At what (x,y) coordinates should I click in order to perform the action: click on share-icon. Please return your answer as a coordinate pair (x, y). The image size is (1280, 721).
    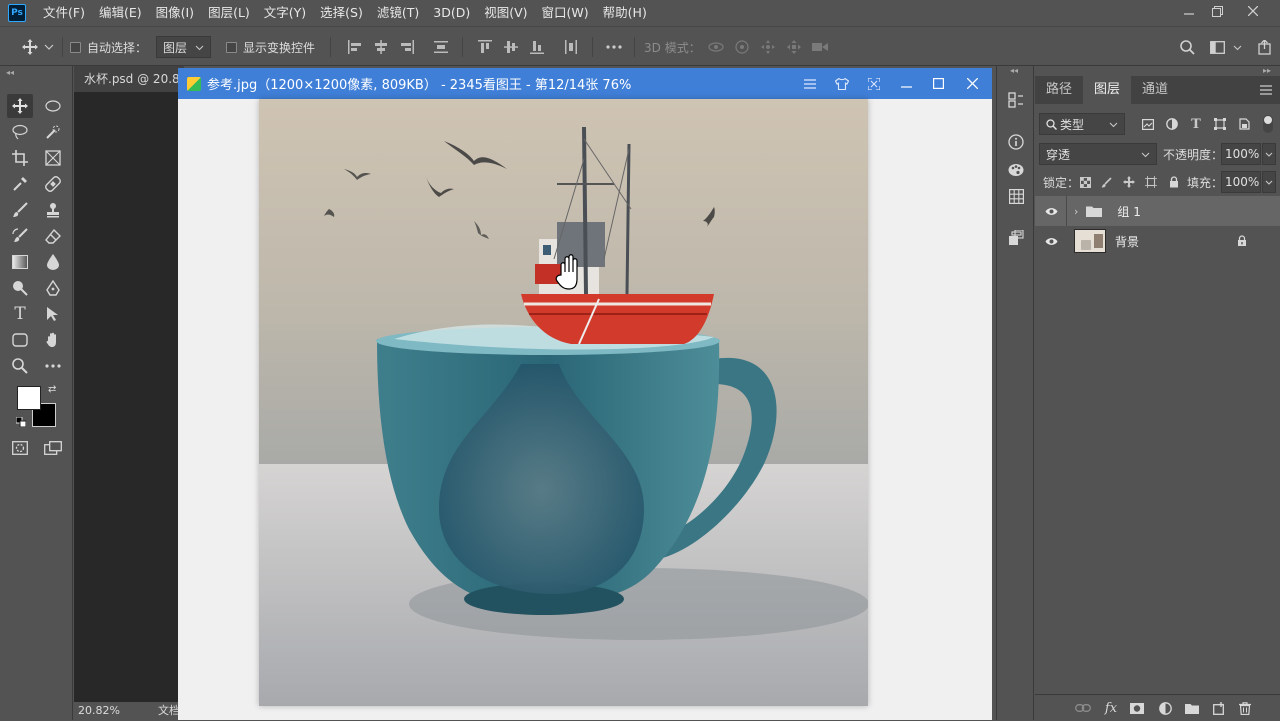
    Looking at the image, I should click on (1264, 47).